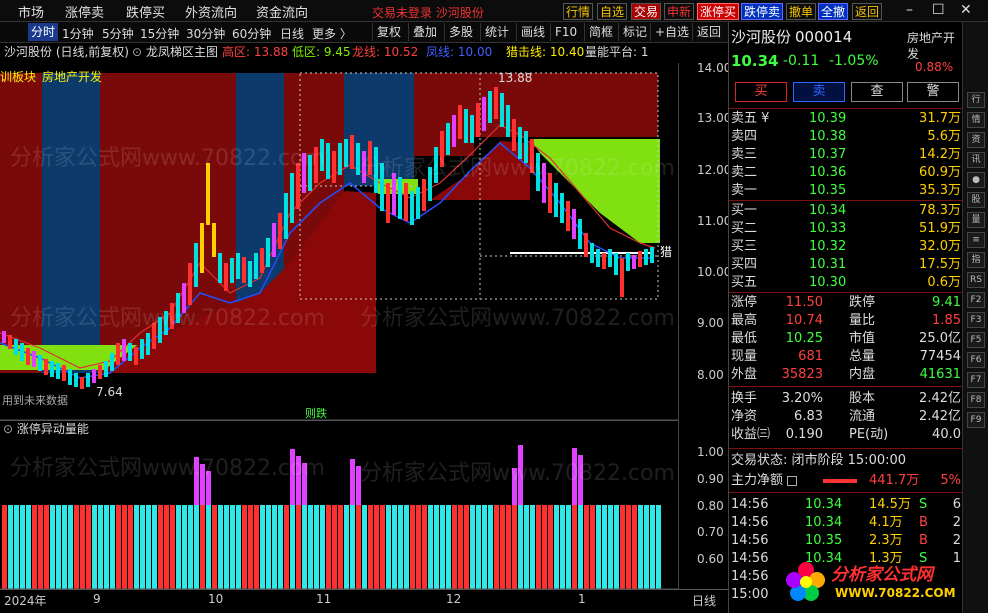 Image resolution: width=988 pixels, height=613 pixels. I want to click on strip-button: F9, so click(976, 420).